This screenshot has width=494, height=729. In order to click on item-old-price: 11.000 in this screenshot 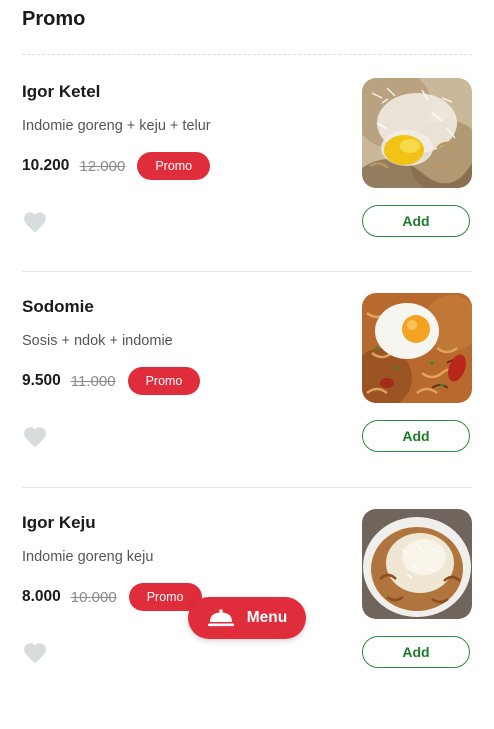, I will do `click(93, 381)`.